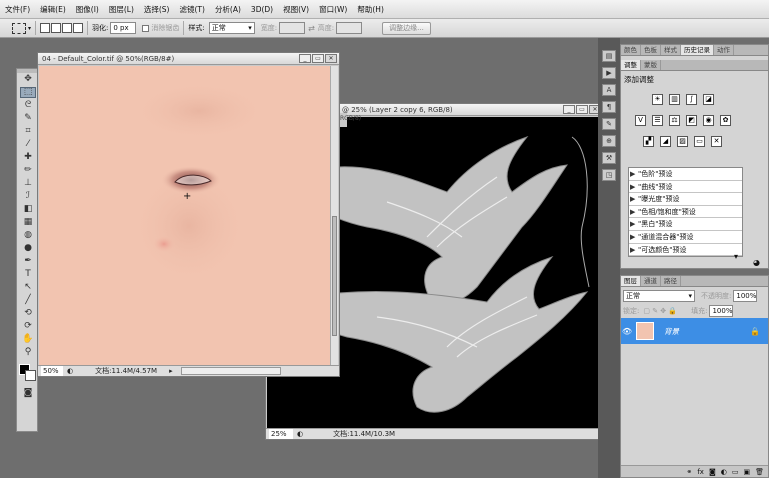 This screenshot has width=769, height=478. What do you see at coordinates (724, 472) in the screenshot?
I see `adjustment-layer-icon: ◐` at bounding box center [724, 472].